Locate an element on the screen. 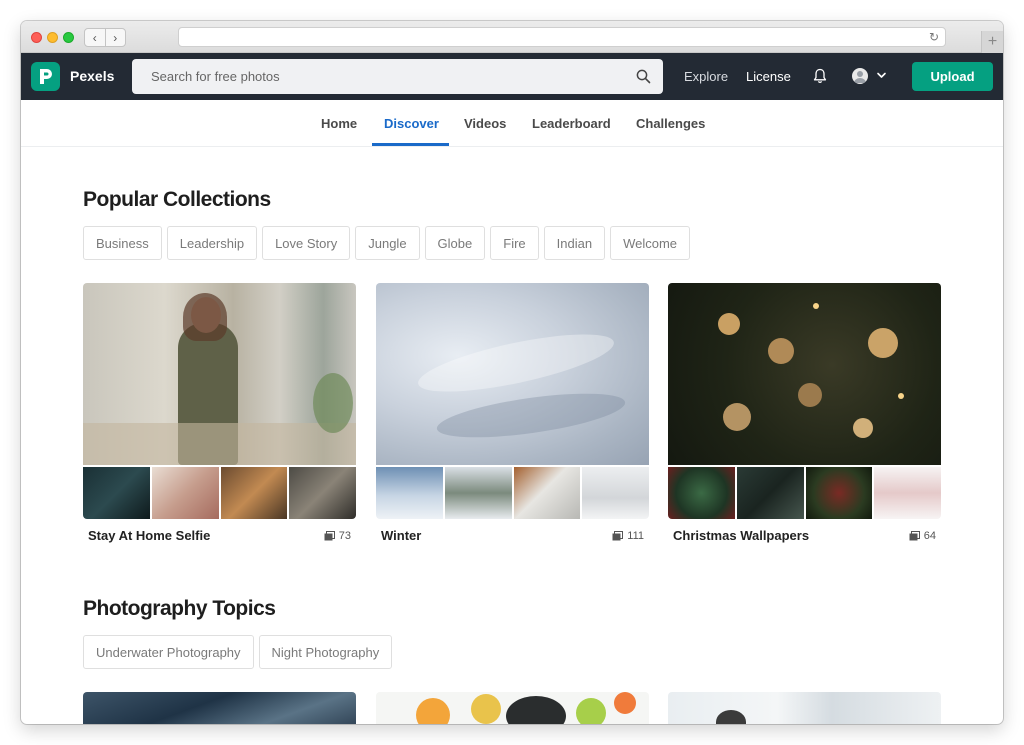 This screenshot has width=1024, height=745. tag-indian: Indian is located at coordinates (574, 243).